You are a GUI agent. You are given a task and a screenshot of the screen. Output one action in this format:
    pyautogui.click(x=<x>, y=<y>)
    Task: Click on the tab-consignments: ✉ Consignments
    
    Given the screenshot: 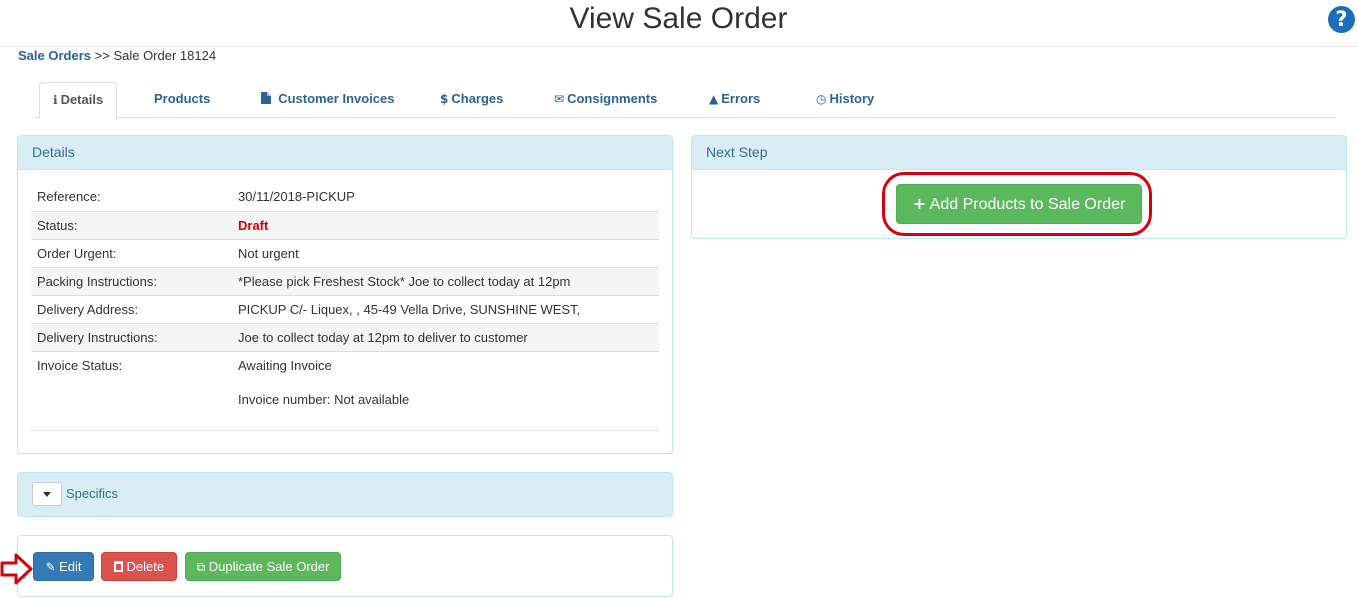 What is the action you would take?
    pyautogui.click(x=605, y=100)
    